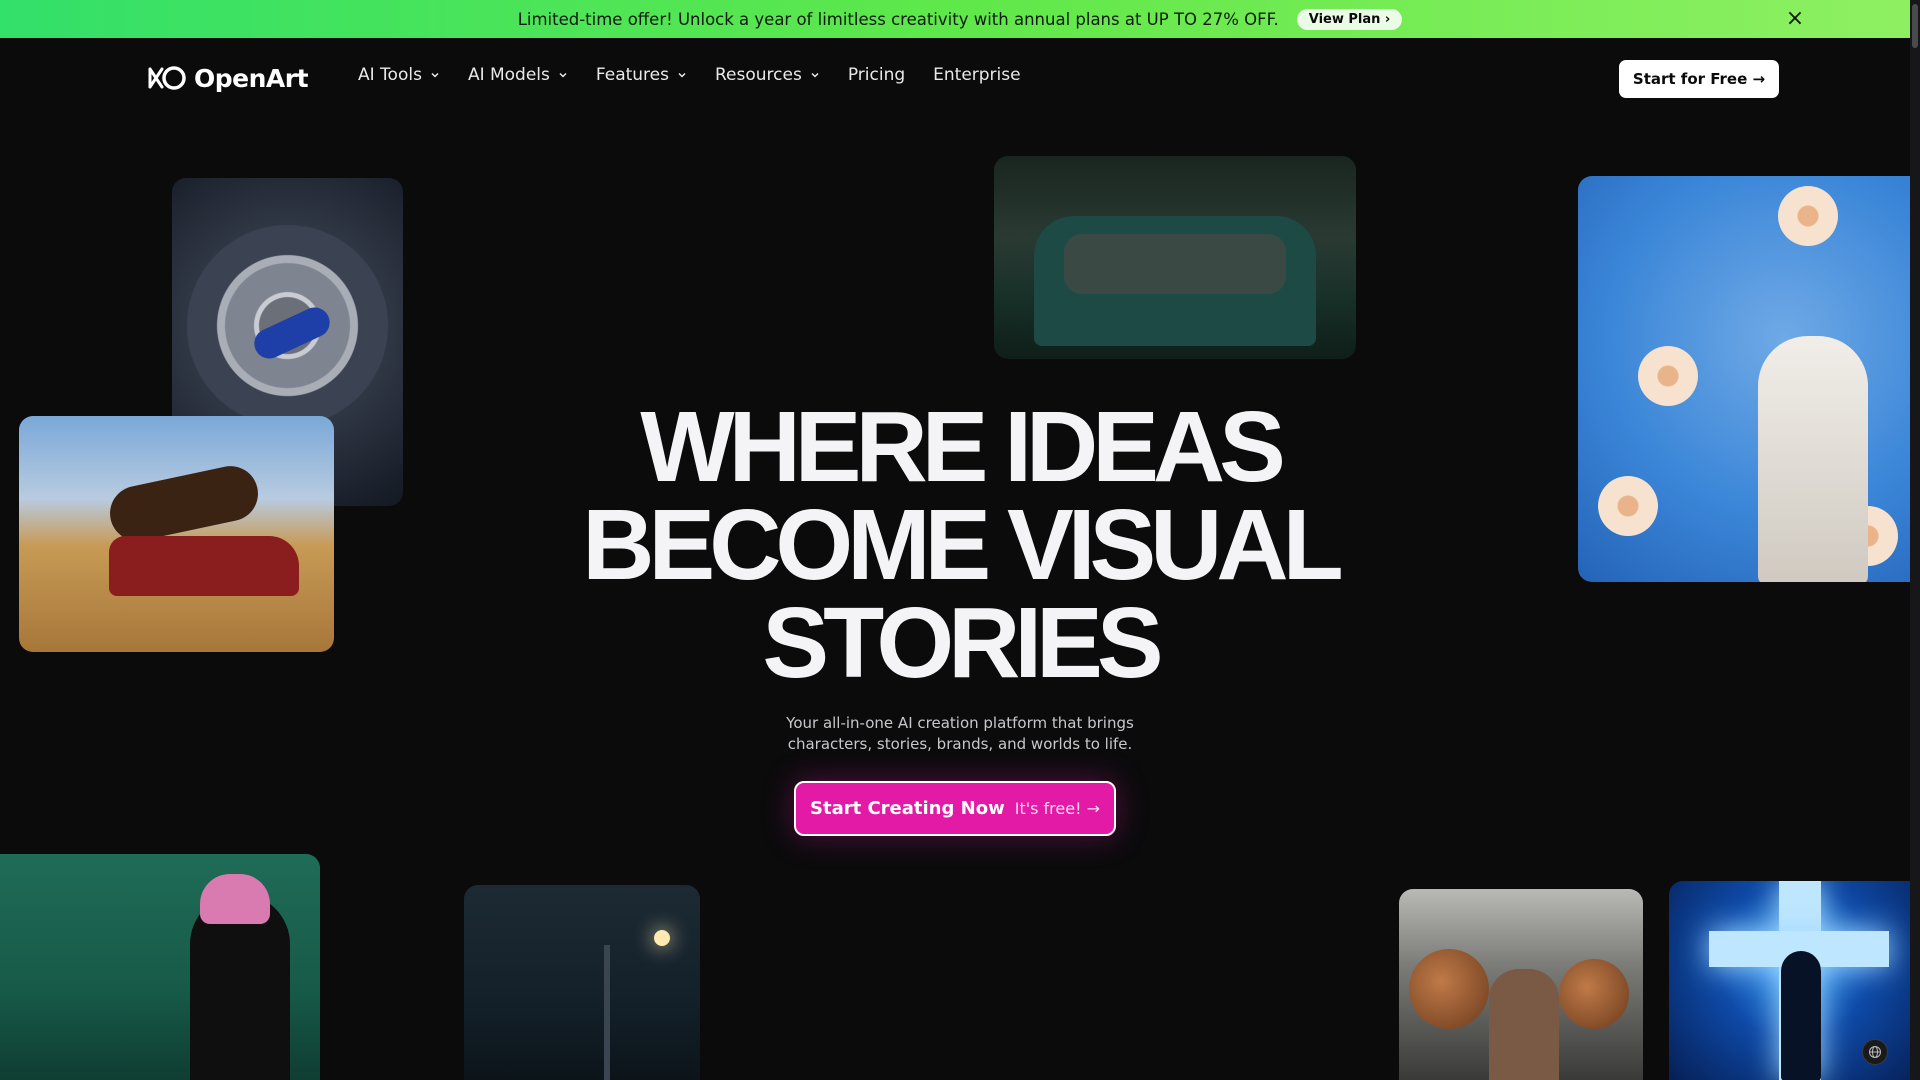 This screenshot has height=1080, width=1920. I want to click on showcase-tile-horse-car, so click(176, 534).